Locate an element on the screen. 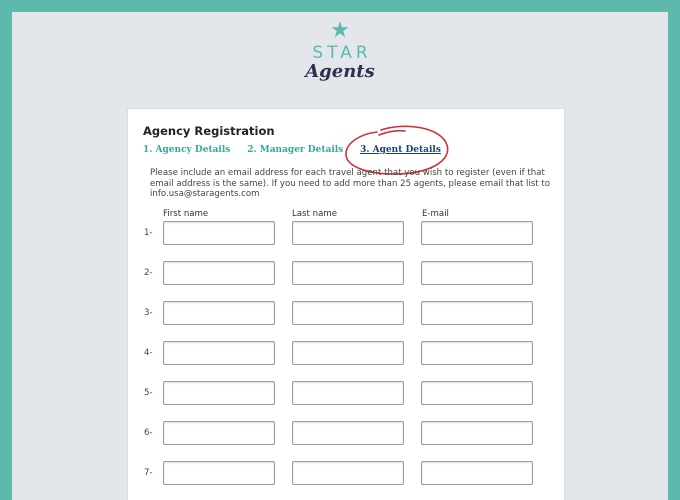  column-header-first-name: First name is located at coordinates (186, 214).